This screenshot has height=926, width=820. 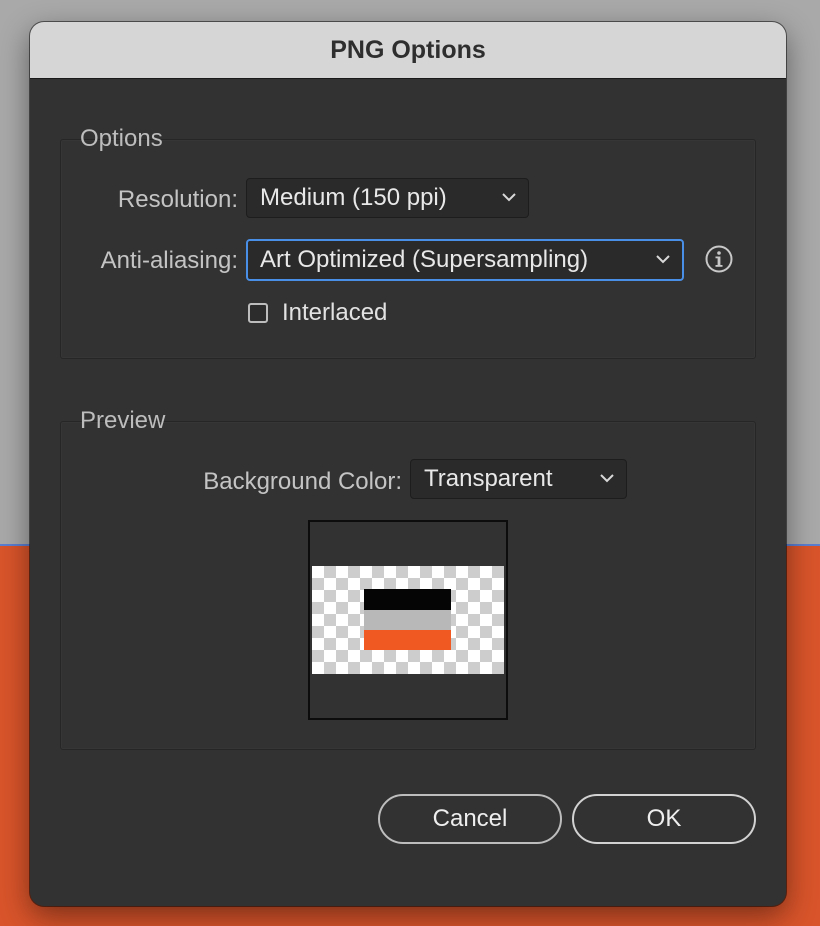 What do you see at coordinates (470, 819) in the screenshot?
I see `cancel-button: Cancel` at bounding box center [470, 819].